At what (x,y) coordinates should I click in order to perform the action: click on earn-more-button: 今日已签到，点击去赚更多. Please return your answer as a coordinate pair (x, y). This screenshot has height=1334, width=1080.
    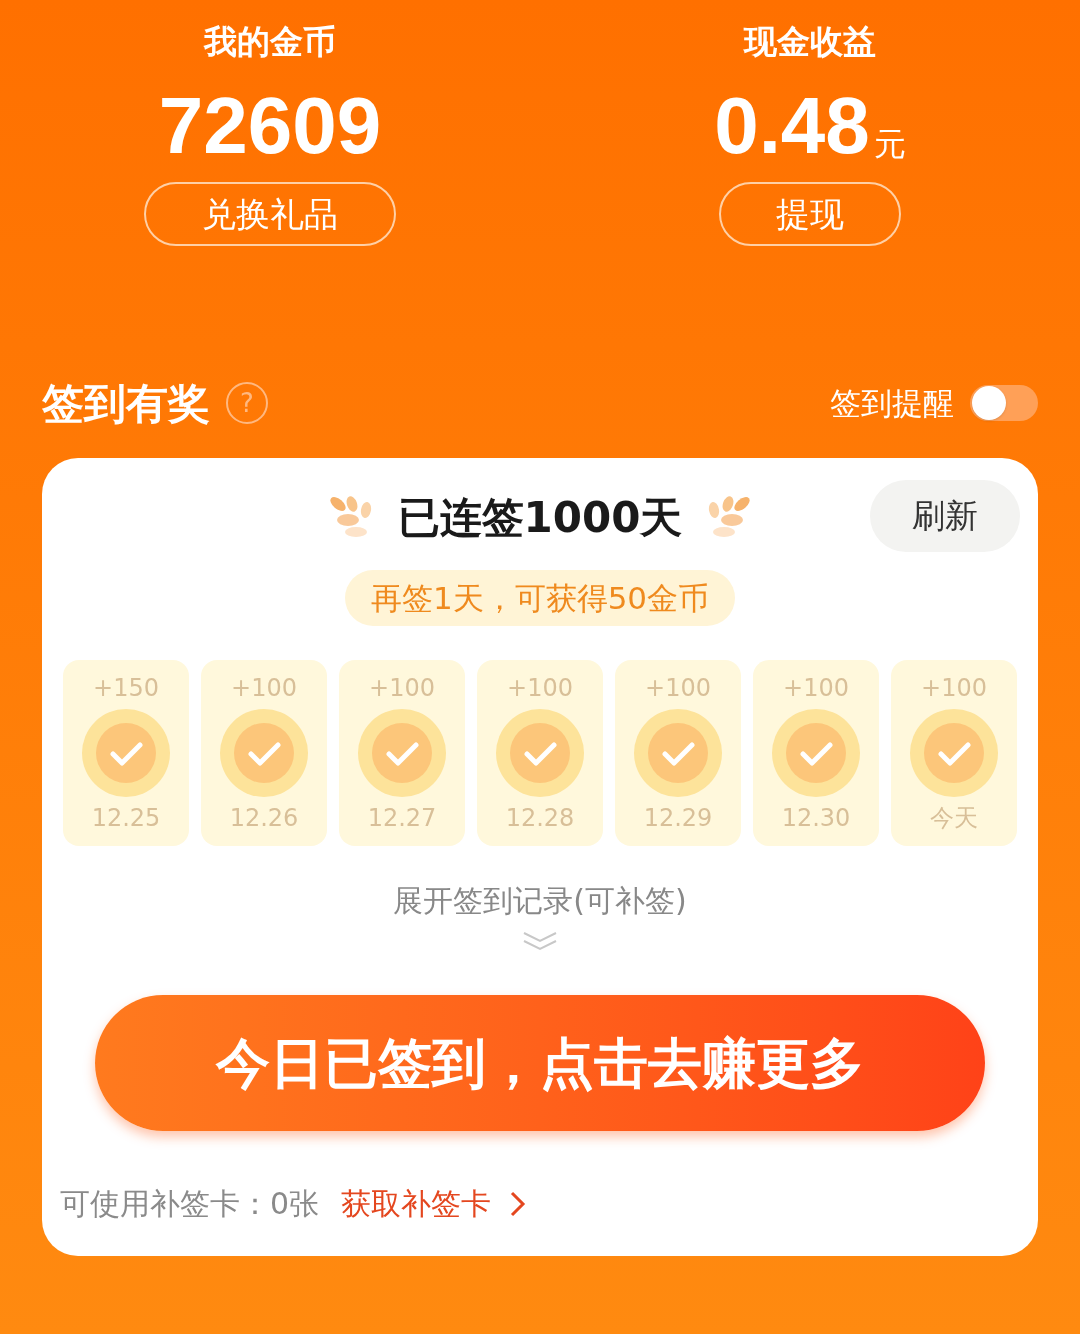
    Looking at the image, I should click on (540, 1063).